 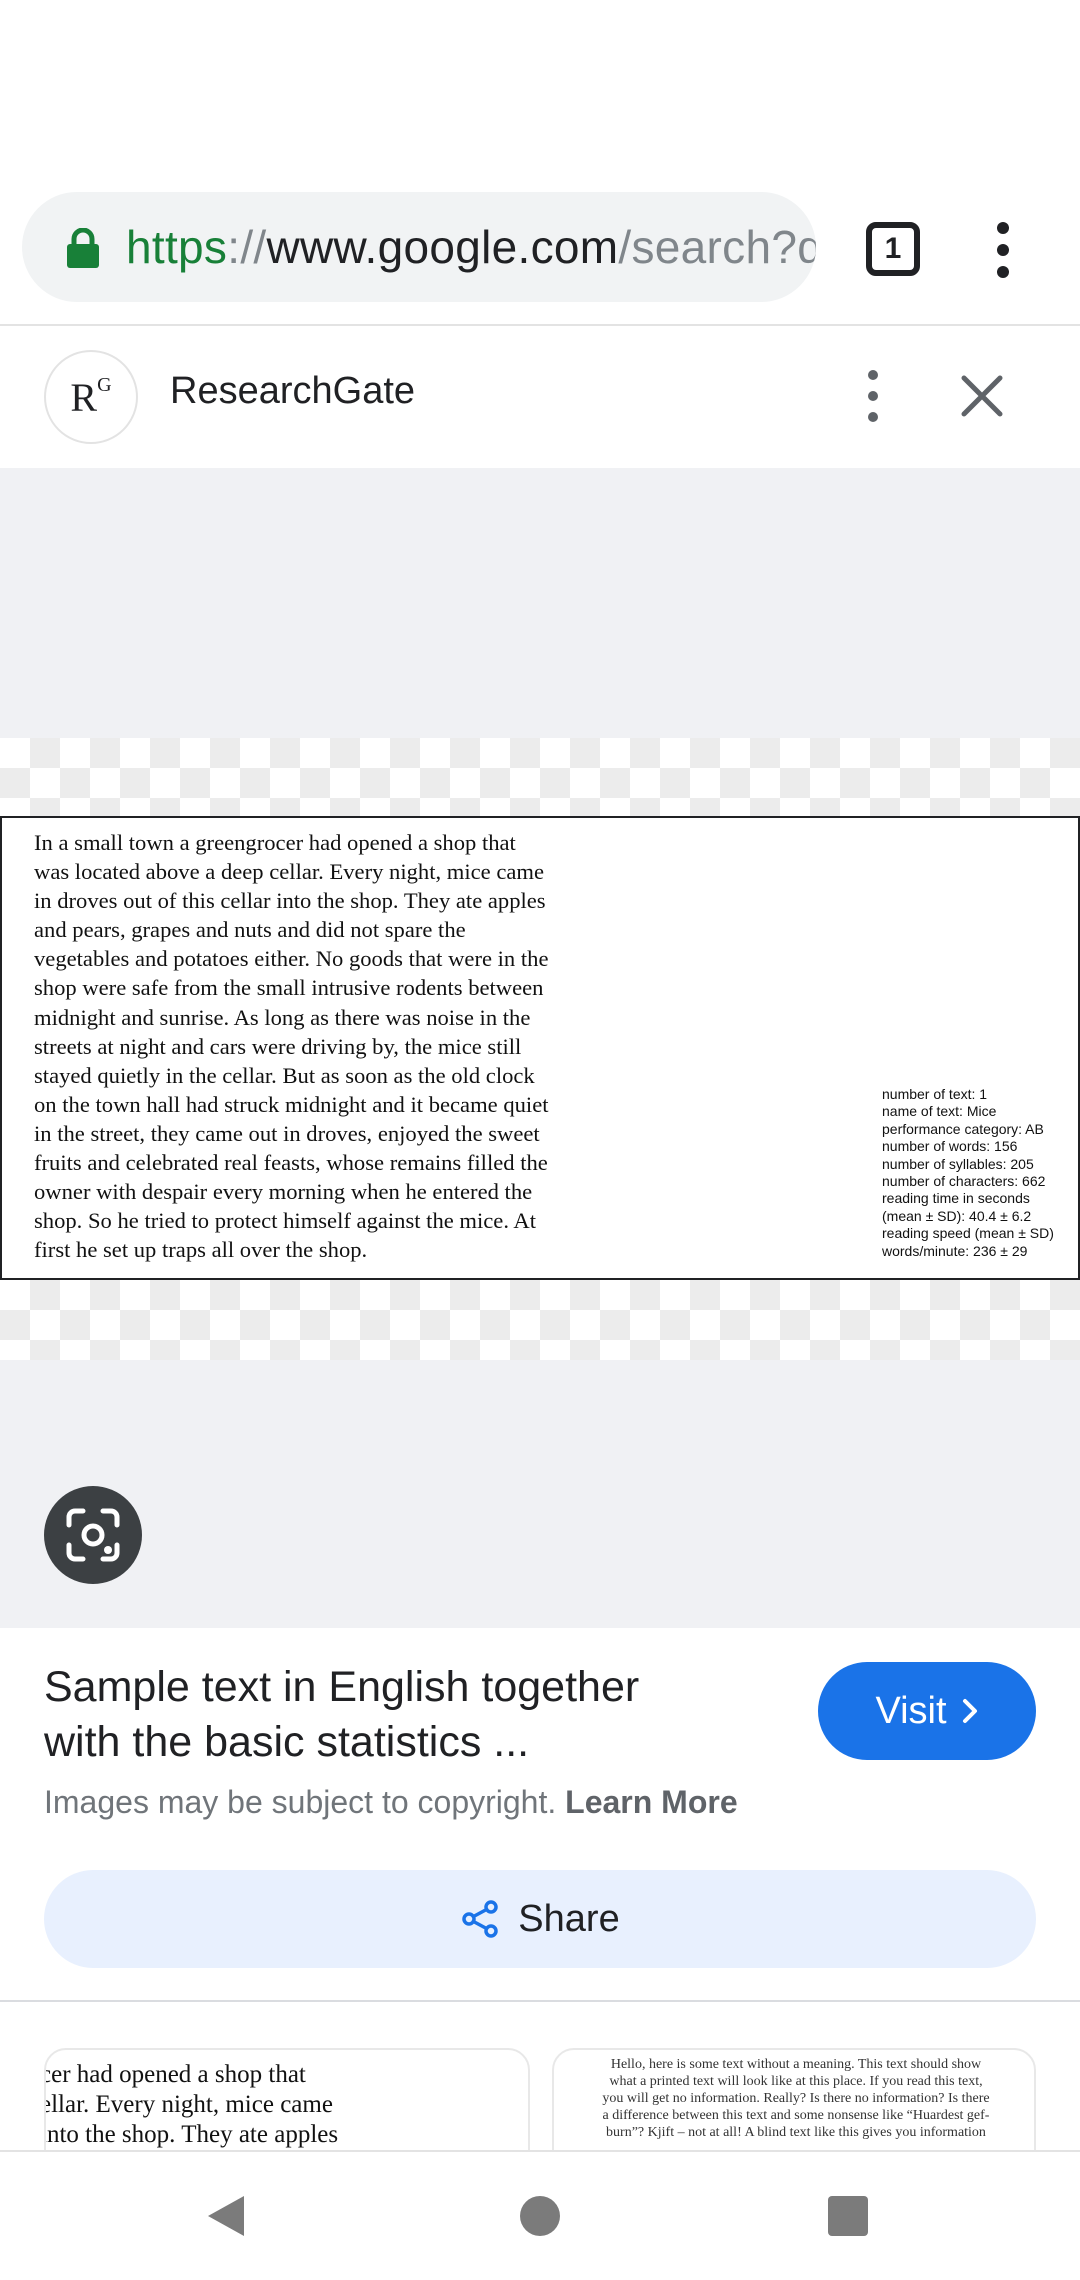 I want to click on source-header: RG ResearchGate, so click(x=540, y=396).